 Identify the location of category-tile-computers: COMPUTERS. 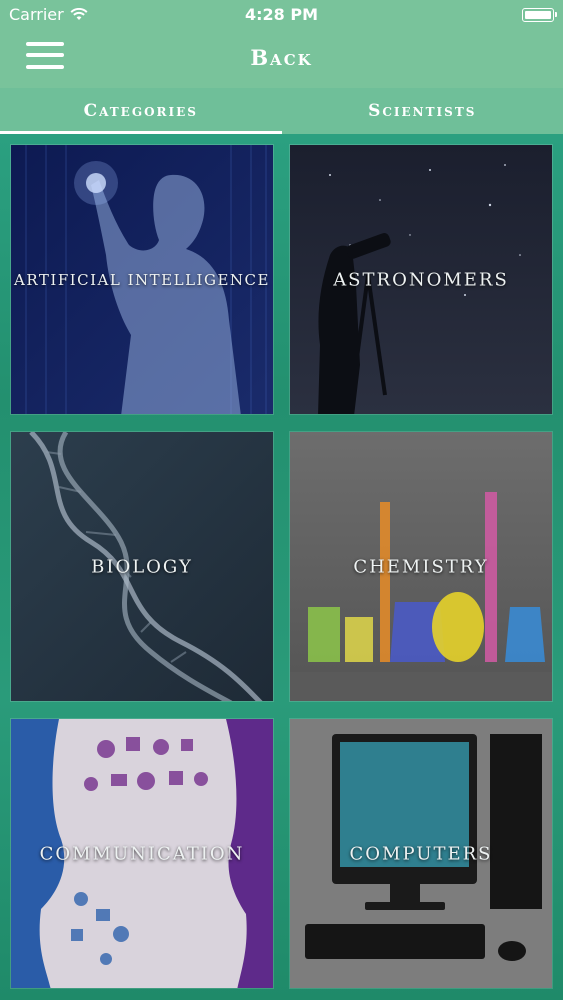
(421, 853).